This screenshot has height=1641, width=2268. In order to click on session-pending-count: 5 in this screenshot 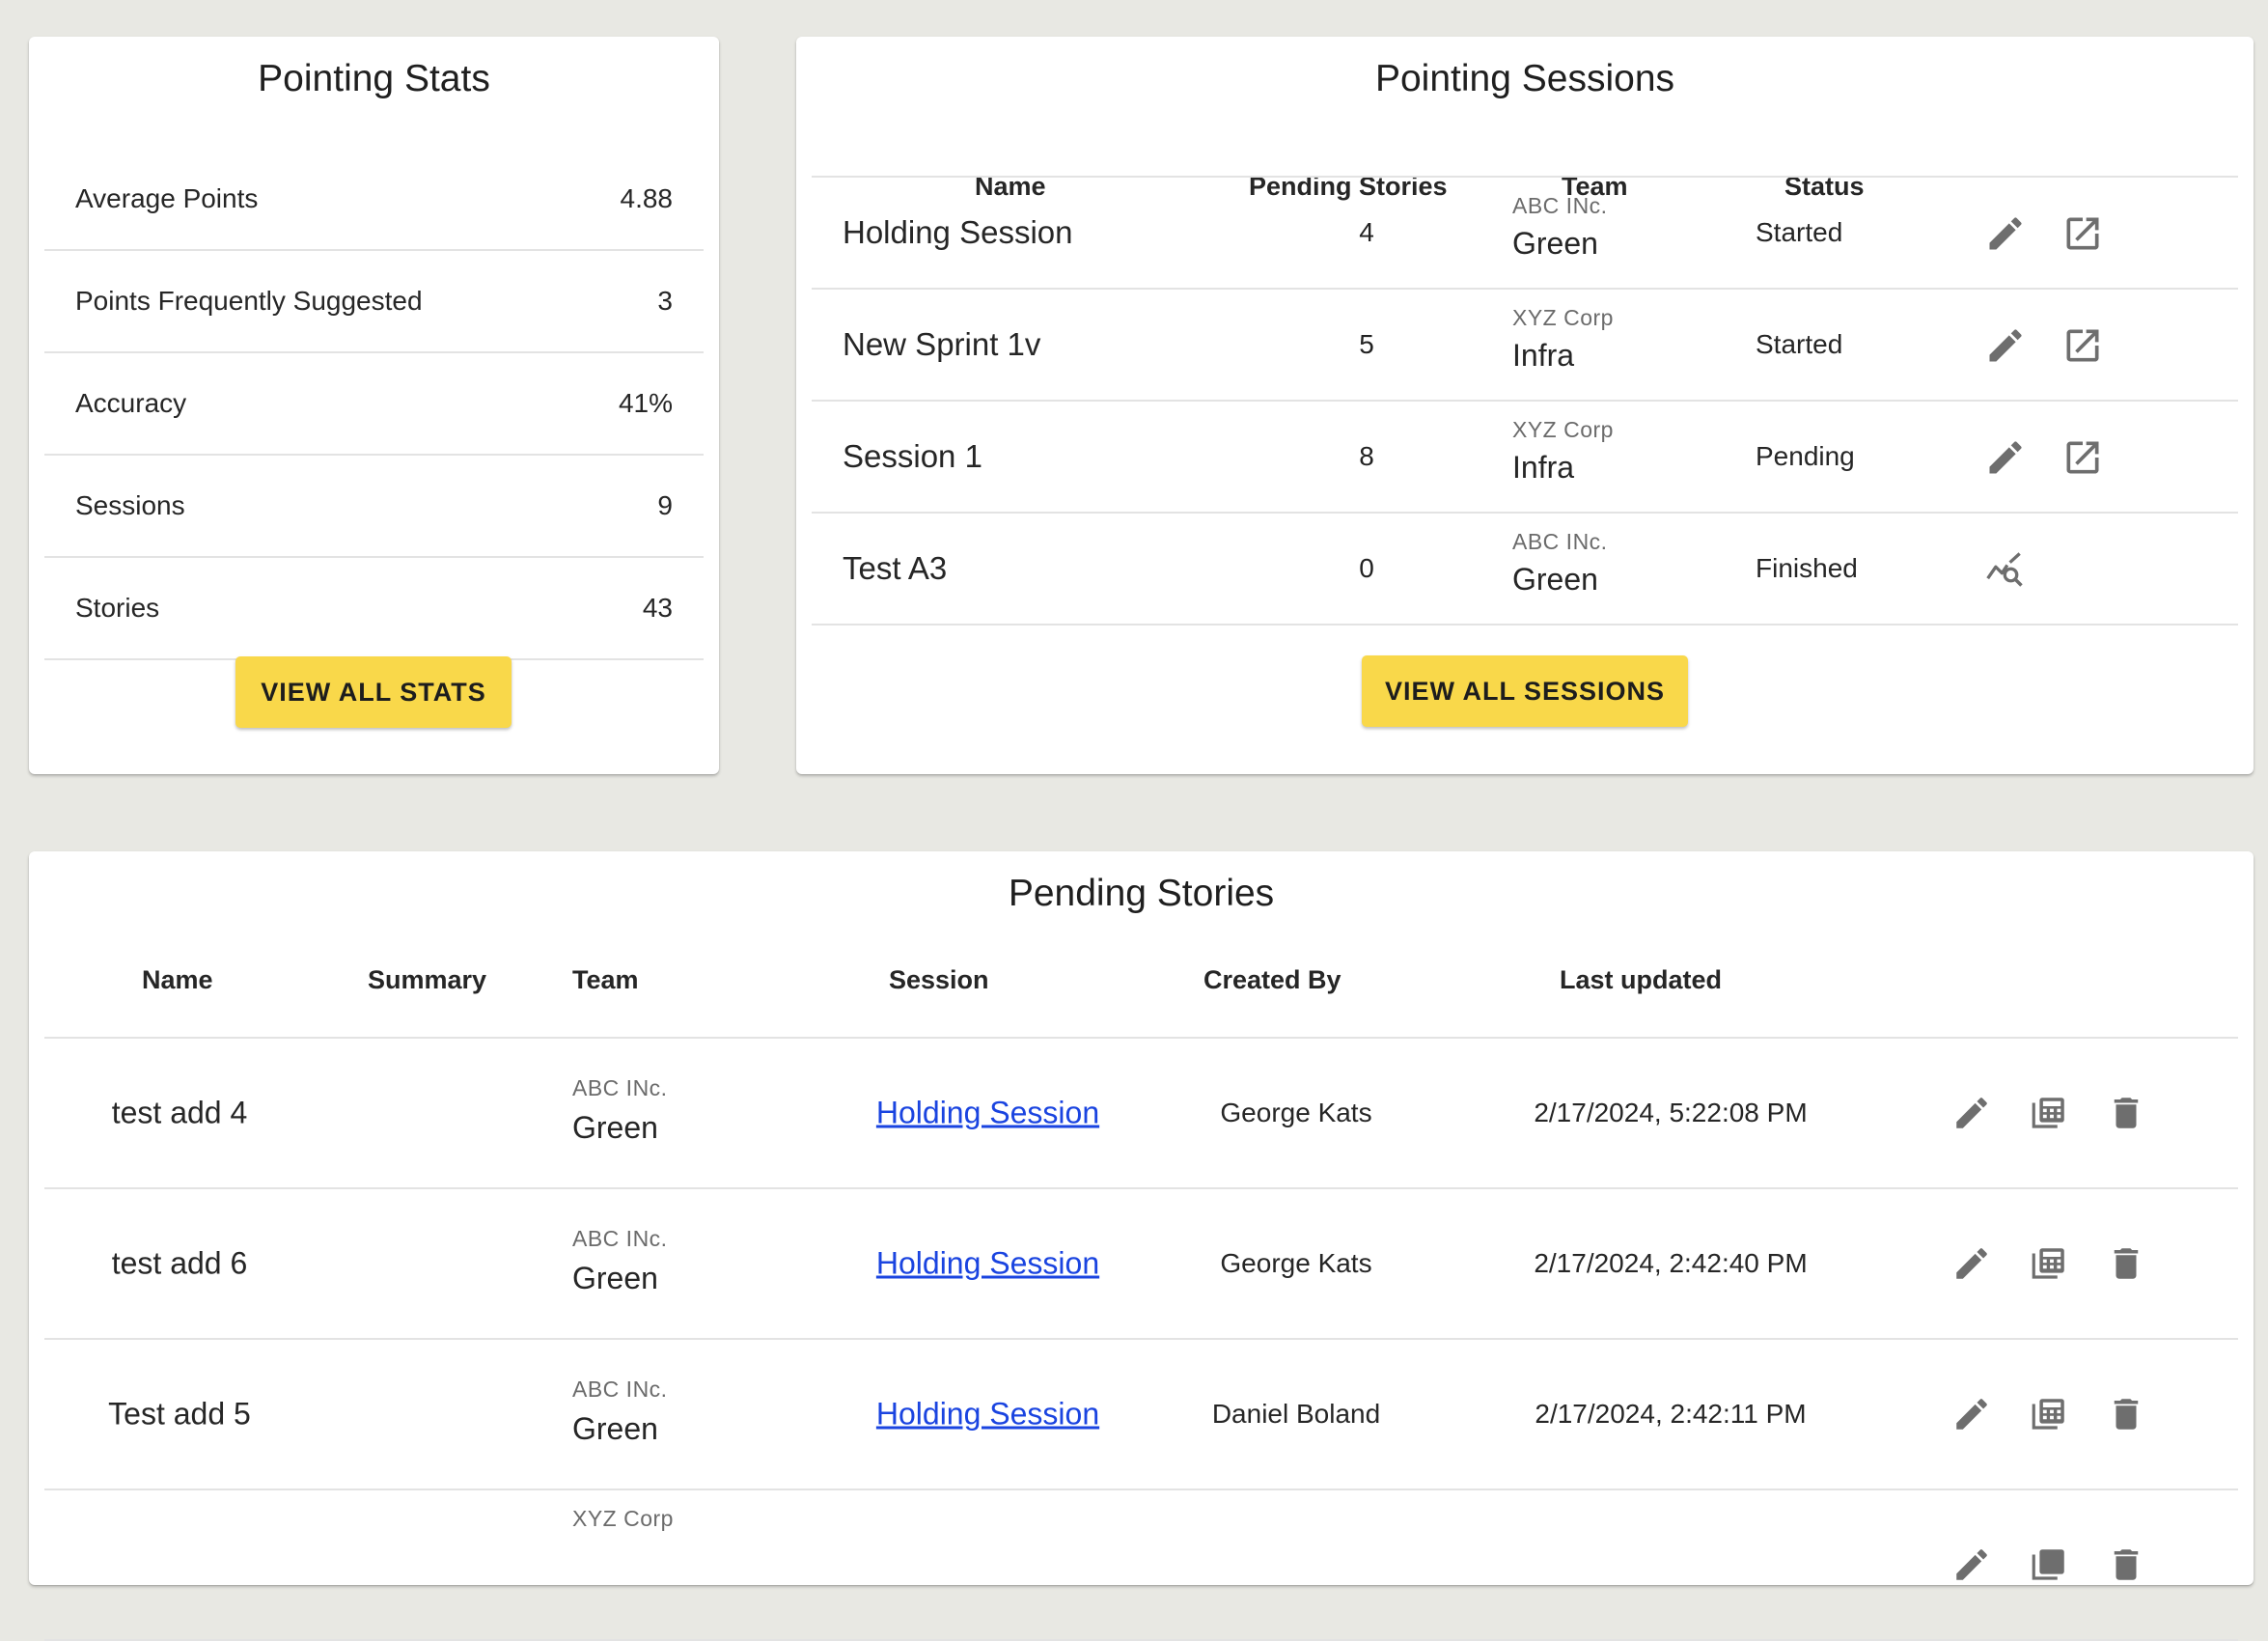, I will do `click(1366, 344)`.